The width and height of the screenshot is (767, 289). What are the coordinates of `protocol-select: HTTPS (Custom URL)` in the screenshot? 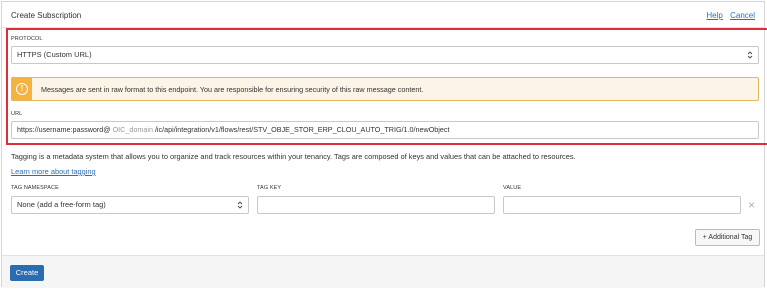 It's located at (385, 55).